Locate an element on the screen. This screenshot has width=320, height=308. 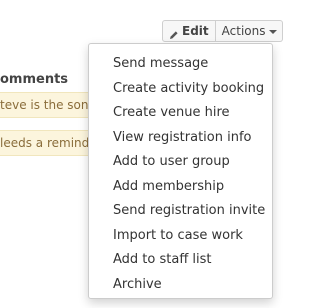
caret-down-icon is located at coordinates (273, 31).